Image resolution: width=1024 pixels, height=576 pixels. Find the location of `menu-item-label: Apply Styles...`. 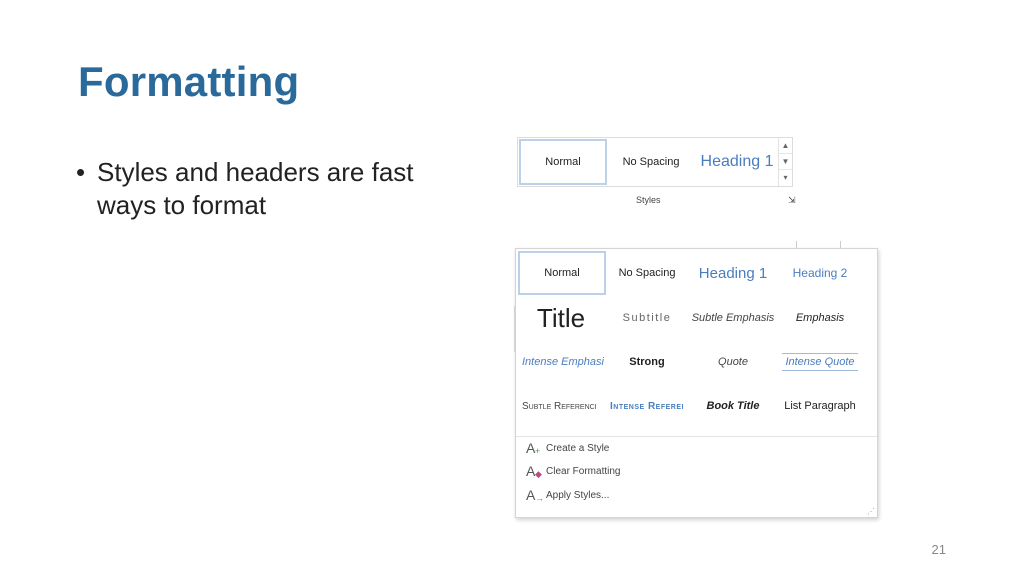

menu-item-label: Apply Styles... is located at coordinates (578, 495).